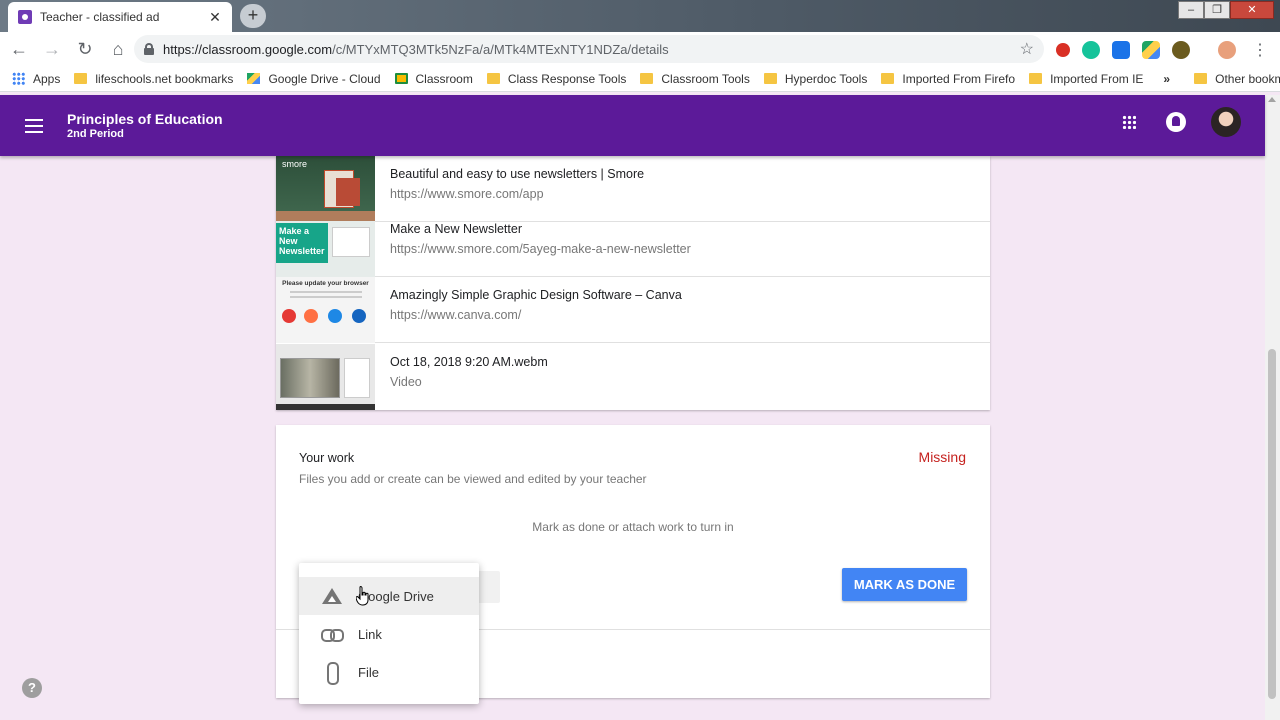  I want to click on class-title: Principles of Education 2nd Period, so click(145, 126).